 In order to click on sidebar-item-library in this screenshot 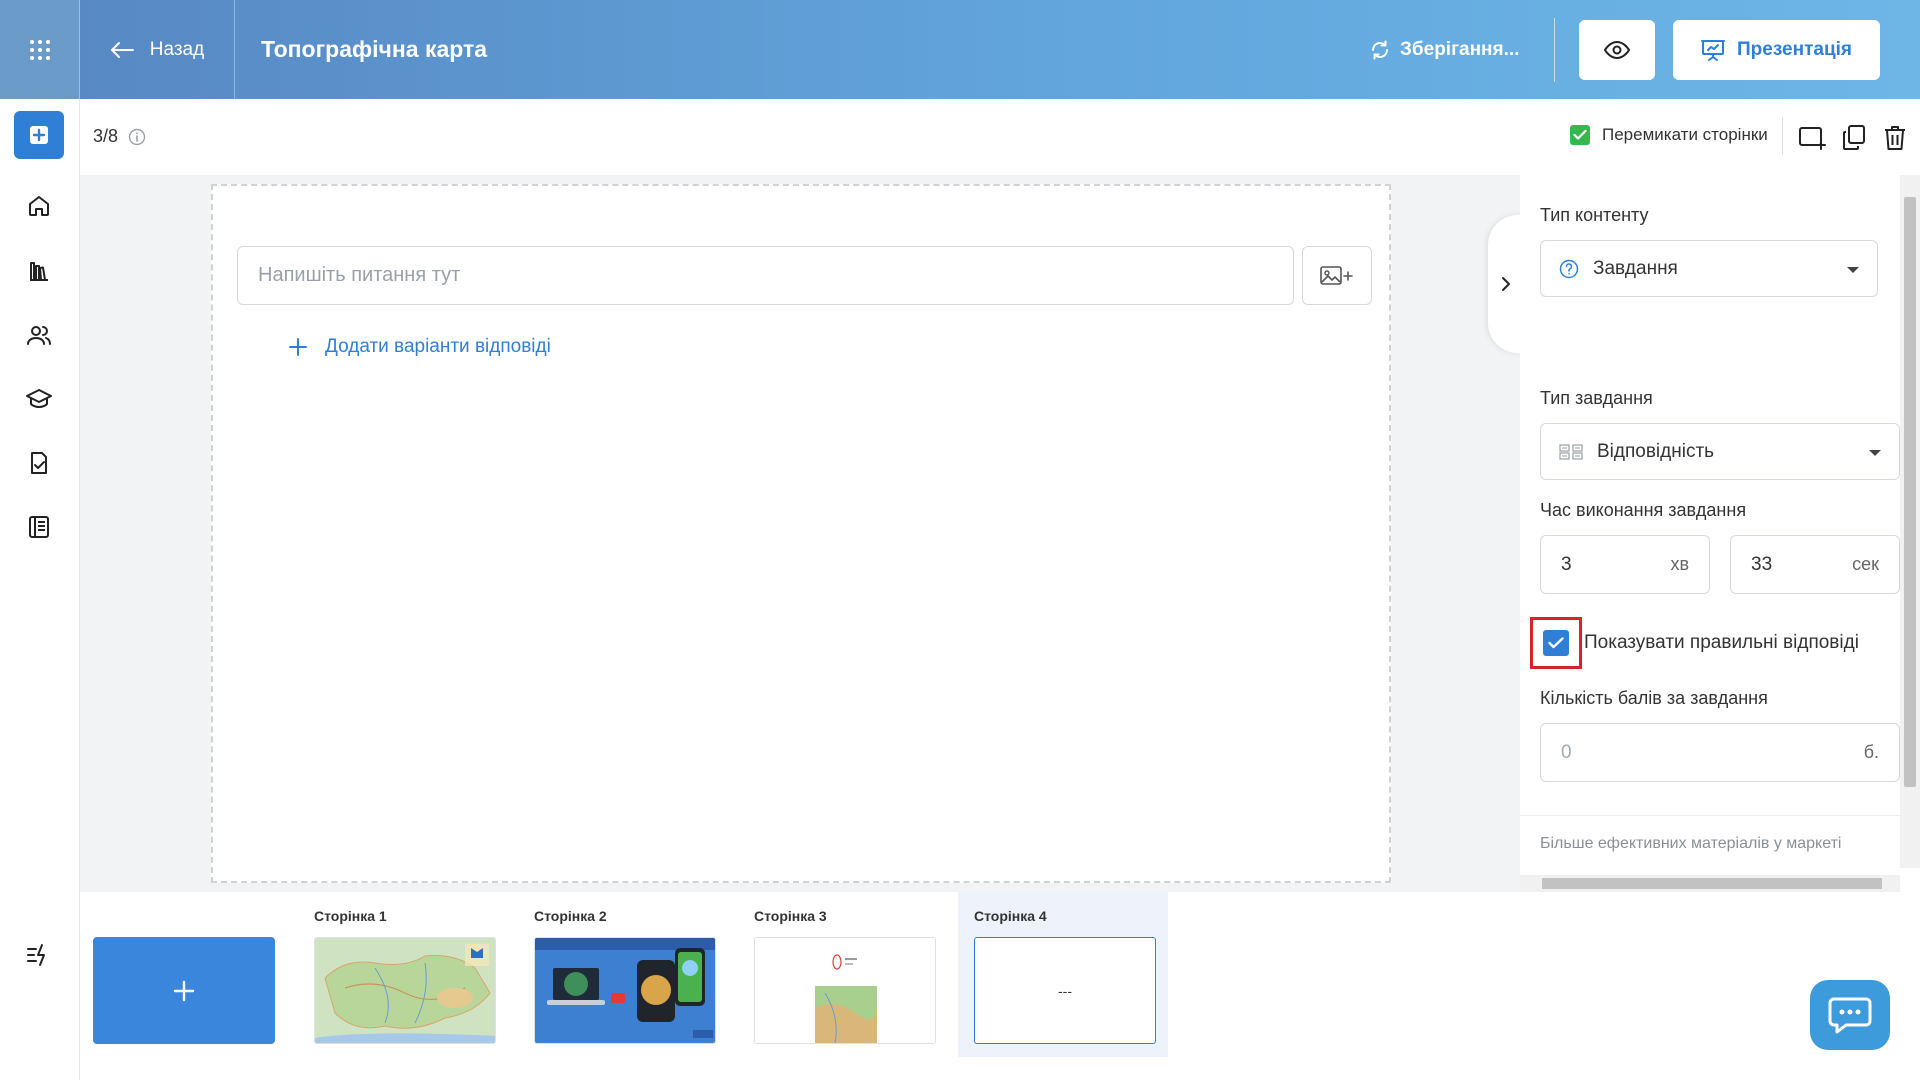, I will do `click(39, 271)`.